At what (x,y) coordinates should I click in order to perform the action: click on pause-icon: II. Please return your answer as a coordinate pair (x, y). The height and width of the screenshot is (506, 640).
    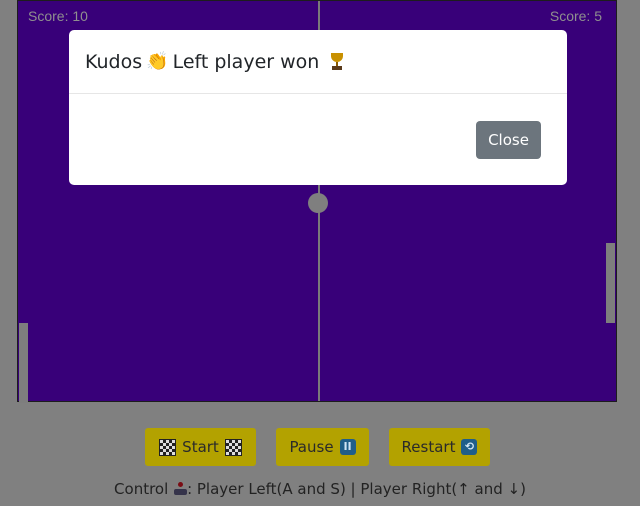
    Looking at the image, I should click on (347, 447).